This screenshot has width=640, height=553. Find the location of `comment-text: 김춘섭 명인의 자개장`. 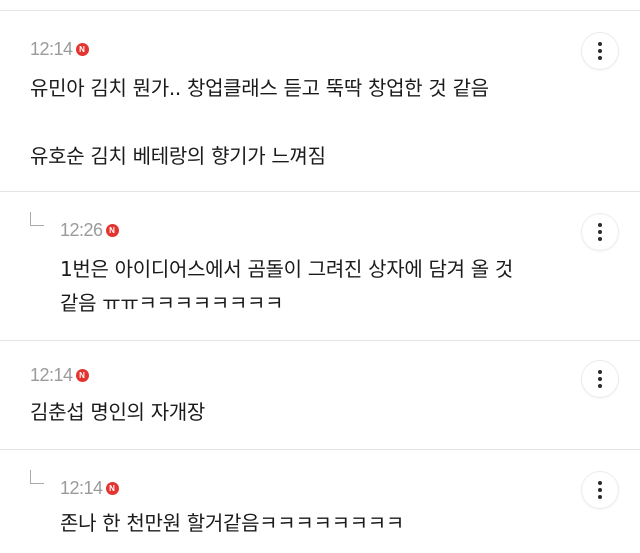

comment-text: 김춘섭 명인의 자개장 is located at coordinates (117, 412).